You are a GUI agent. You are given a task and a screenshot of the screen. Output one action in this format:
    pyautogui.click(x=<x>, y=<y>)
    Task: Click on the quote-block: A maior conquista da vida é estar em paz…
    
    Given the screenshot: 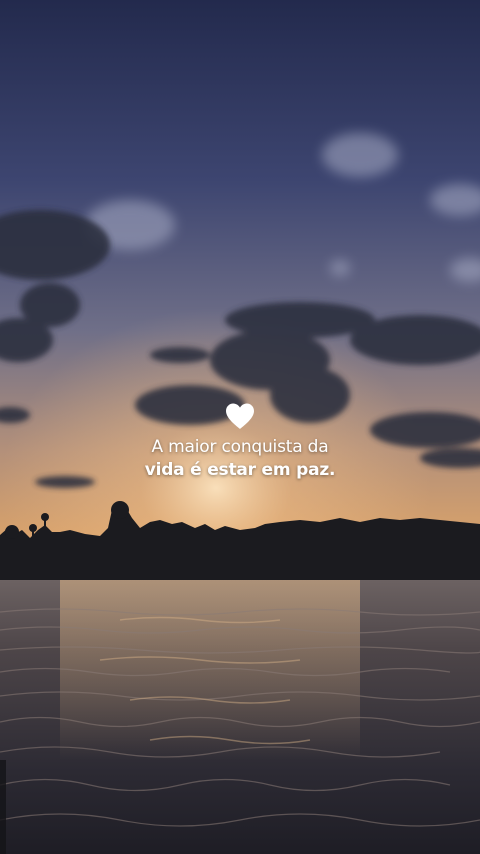 What is the action you would take?
    pyautogui.click(x=240, y=442)
    